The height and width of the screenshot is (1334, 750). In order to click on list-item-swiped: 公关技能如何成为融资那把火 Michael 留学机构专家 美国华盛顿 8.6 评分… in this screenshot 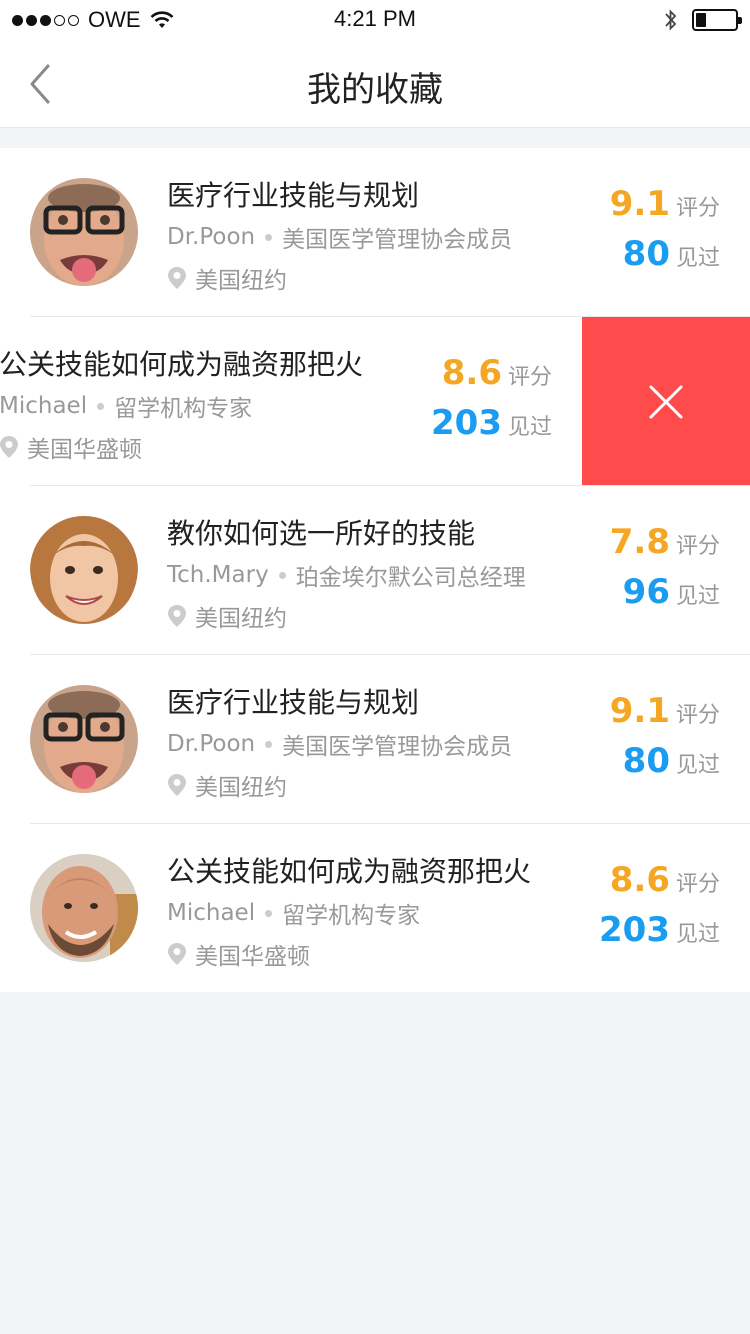, I will do `click(375, 401)`.